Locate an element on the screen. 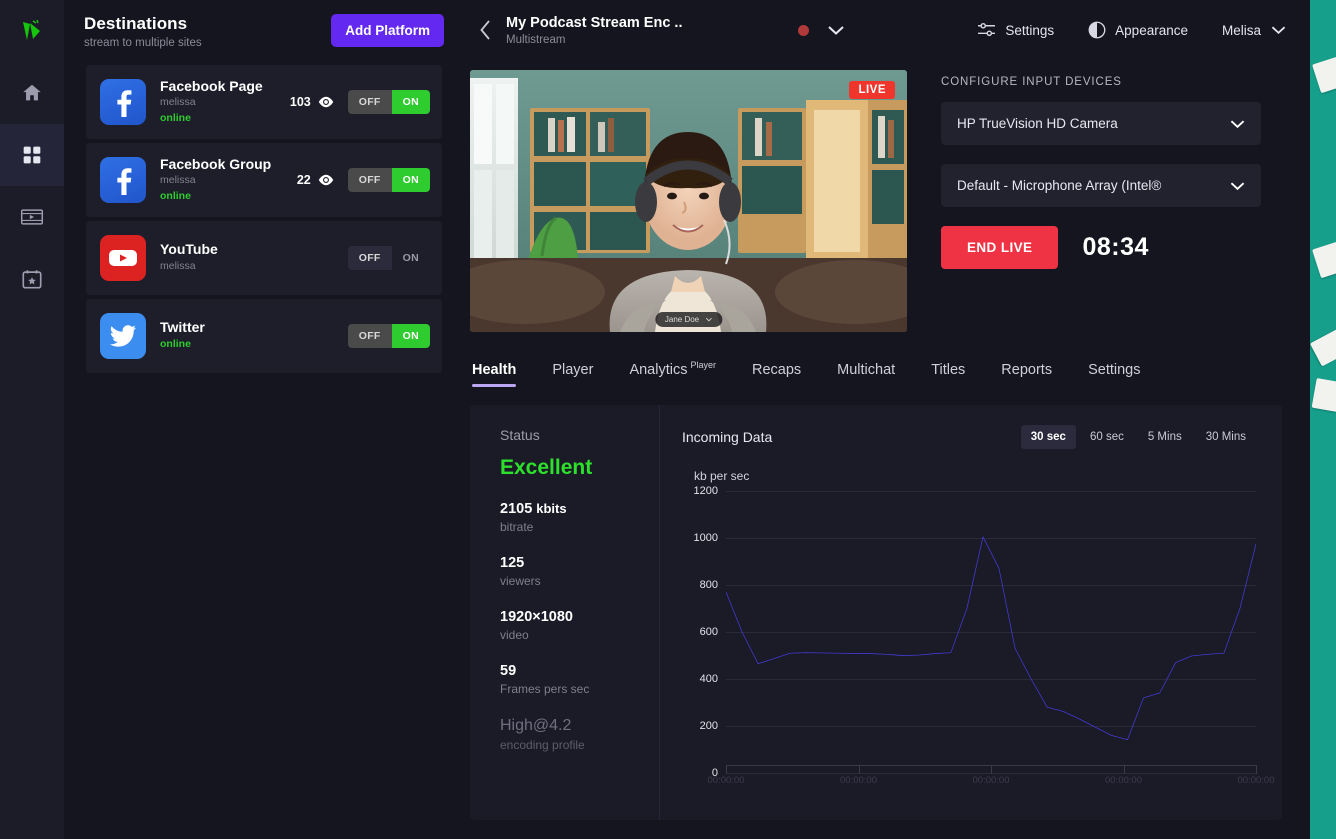 This screenshot has width=1336, height=839. sidebar-item-videos is located at coordinates (32, 217).